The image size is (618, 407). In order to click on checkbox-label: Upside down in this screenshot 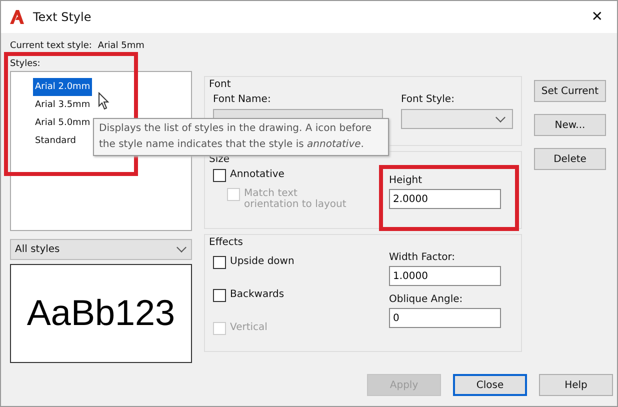, I will do `click(262, 261)`.